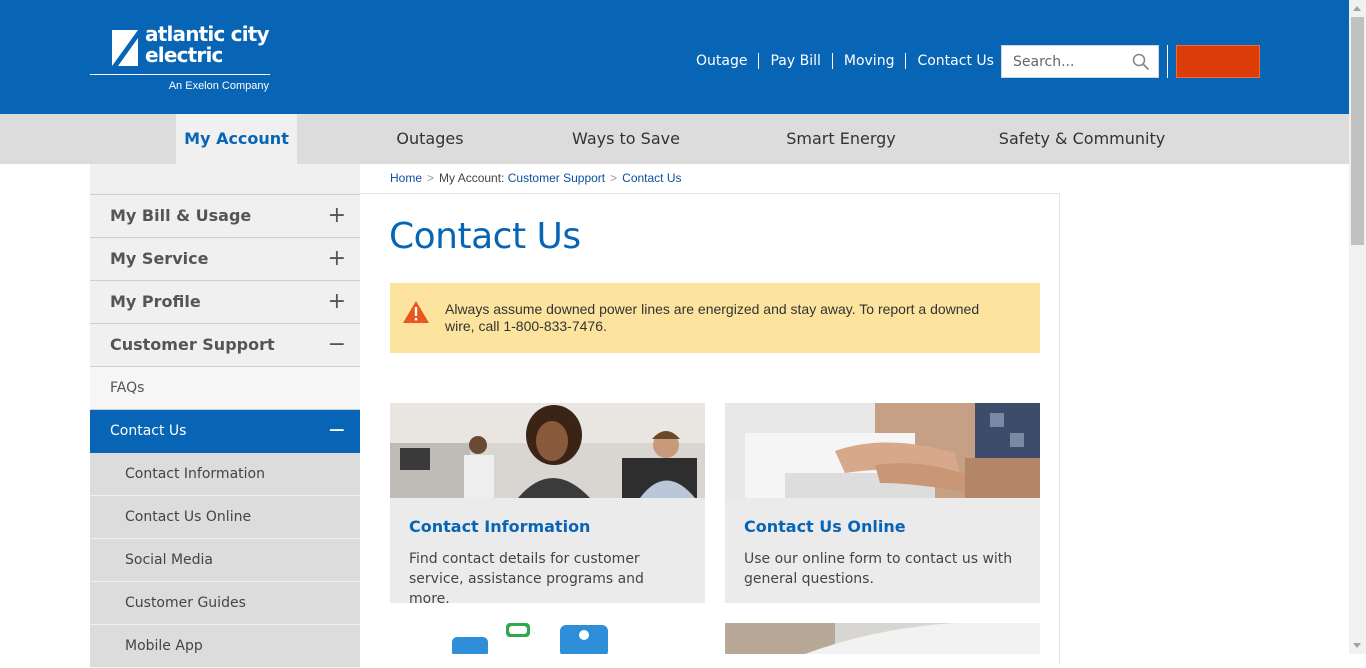  I want to click on breadcrumb-section: My Account:, so click(472, 178).